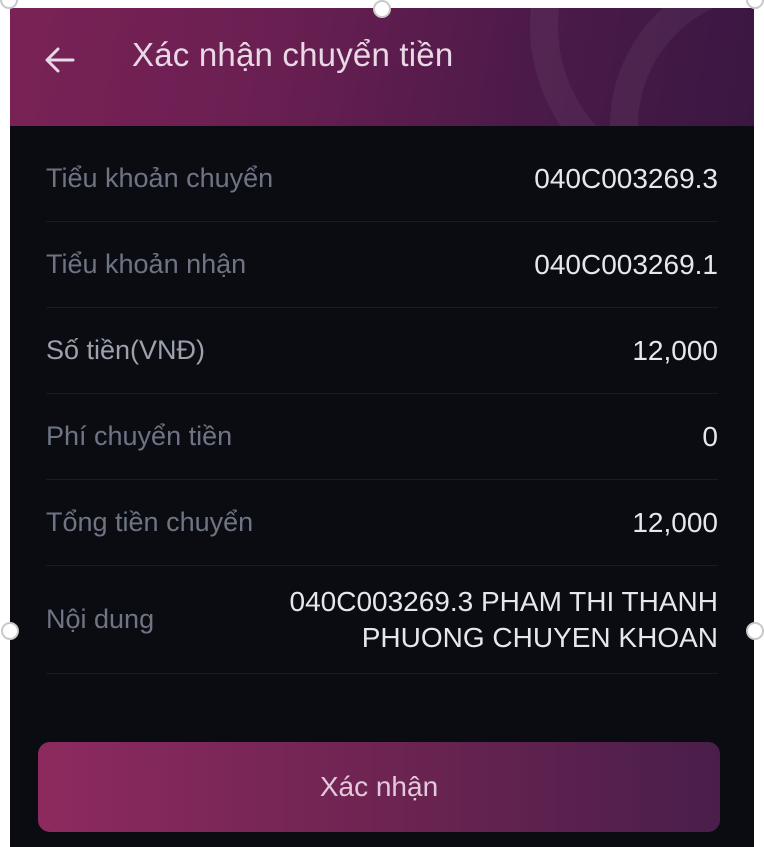 Image resolution: width=764 pixels, height=847 pixels. What do you see at coordinates (710, 436) in the screenshot?
I see `detail-value: 0` at bounding box center [710, 436].